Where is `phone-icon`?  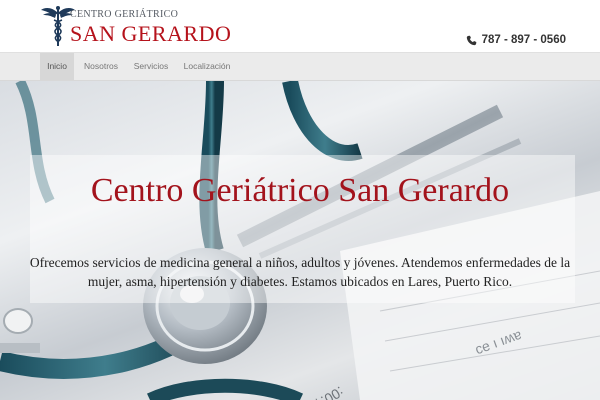
phone-icon is located at coordinates (471, 40).